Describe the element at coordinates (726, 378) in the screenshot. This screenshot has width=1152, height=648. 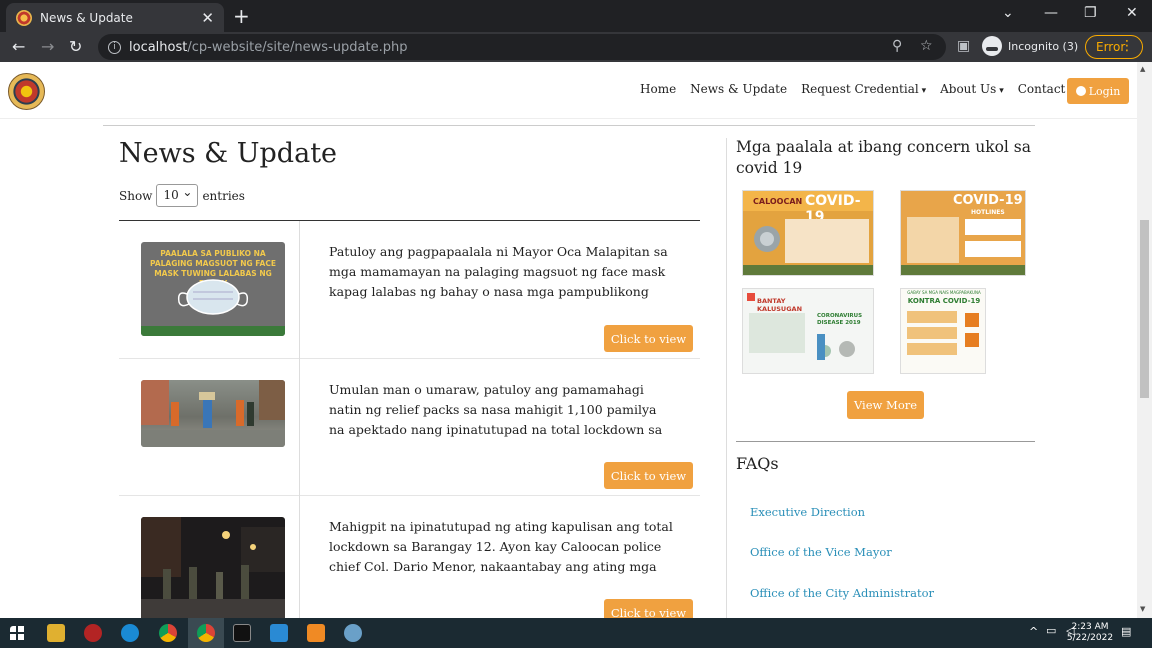
I see `sidebar-divider` at that location.